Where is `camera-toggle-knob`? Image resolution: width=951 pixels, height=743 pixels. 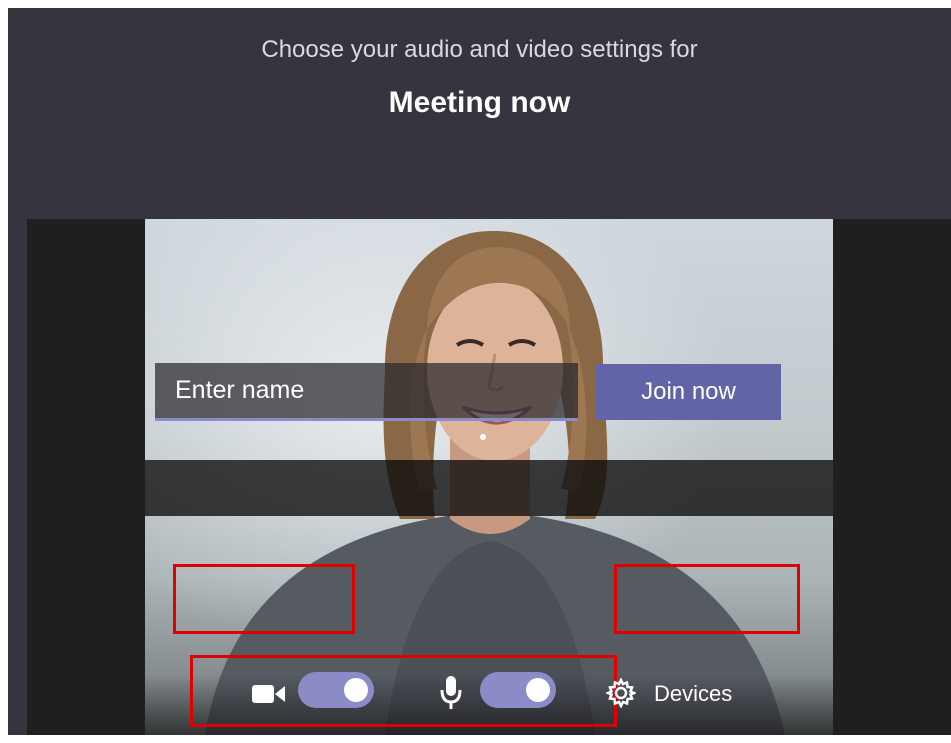
camera-toggle-knob is located at coordinates (356, 690).